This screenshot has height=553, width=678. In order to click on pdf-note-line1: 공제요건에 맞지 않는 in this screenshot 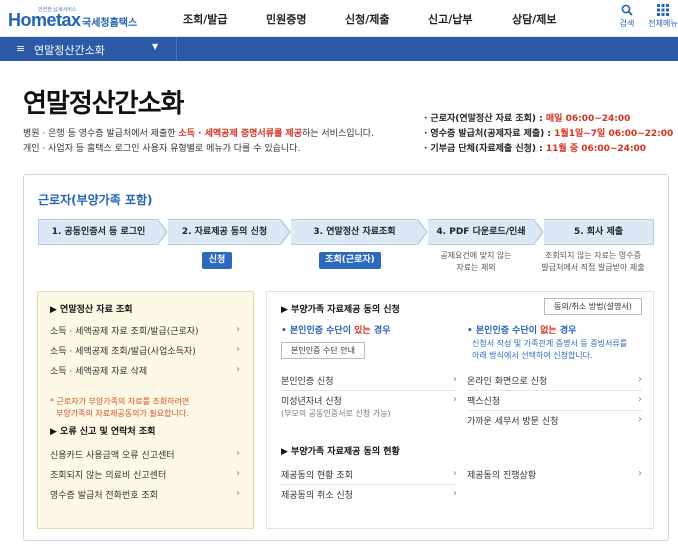, I will do `click(476, 255)`.